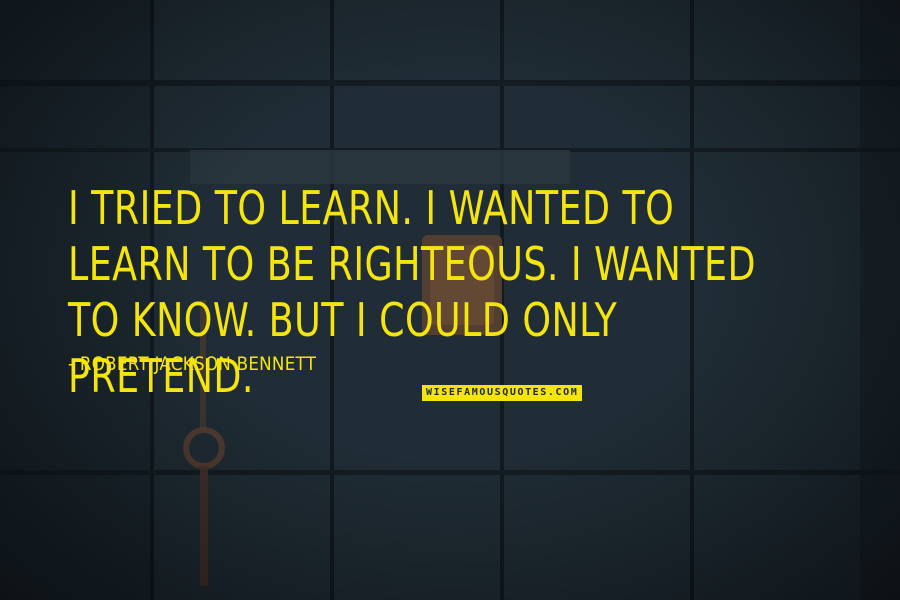 The image size is (900, 600). Describe the element at coordinates (192, 364) in the screenshot. I see `quote-author: - Robert Jackson Bennett` at that location.